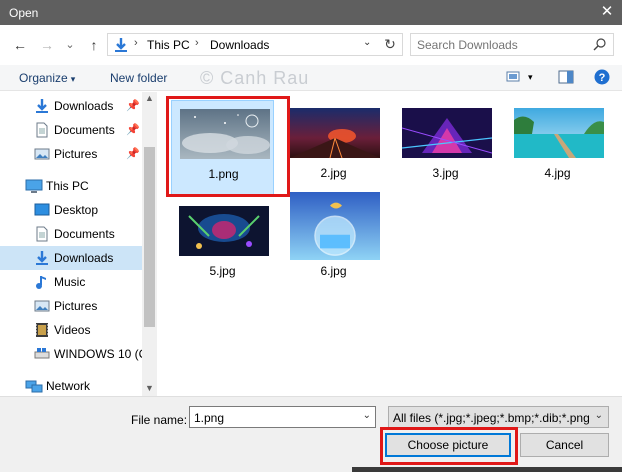 Image resolution: width=622 pixels, height=472 pixels. What do you see at coordinates (311, 78) in the screenshot?
I see `command-toolbar: Organize ▾ New folder © Canh Rau ▾ ?` at bounding box center [311, 78].